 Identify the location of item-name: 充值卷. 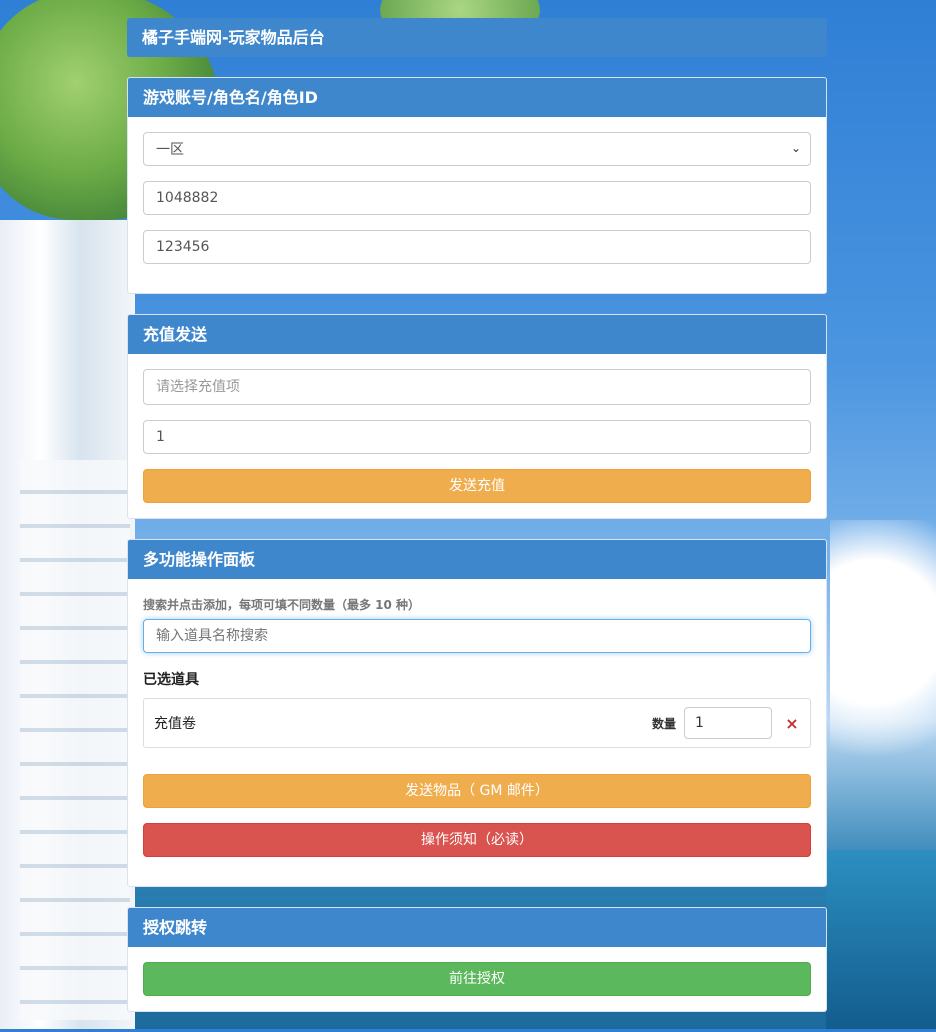
(175, 724).